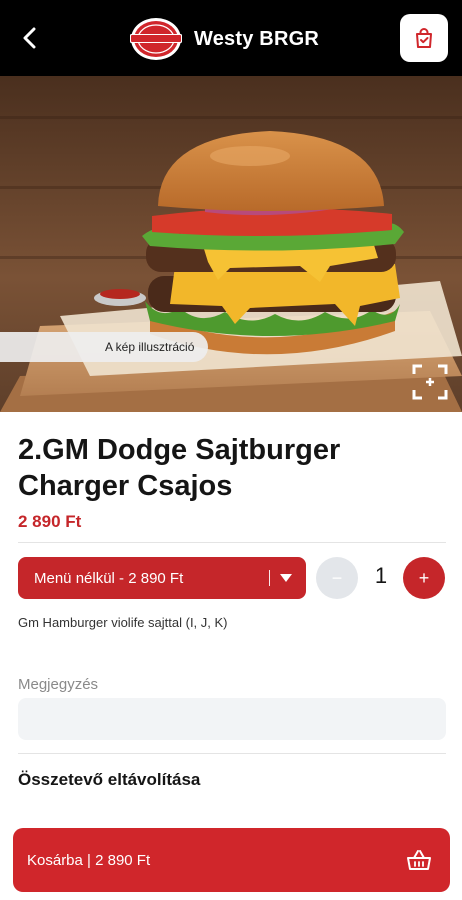 The height and width of the screenshot is (900, 462). I want to click on minus-icon: −, so click(337, 577).